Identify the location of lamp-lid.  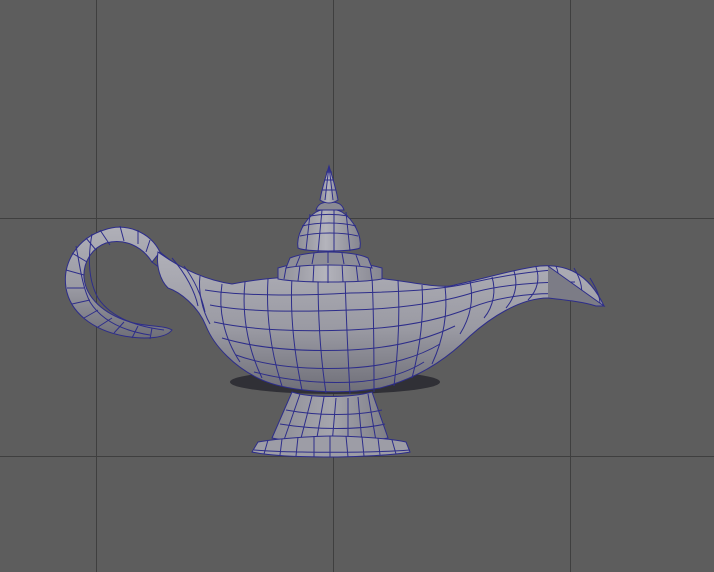
(330, 223).